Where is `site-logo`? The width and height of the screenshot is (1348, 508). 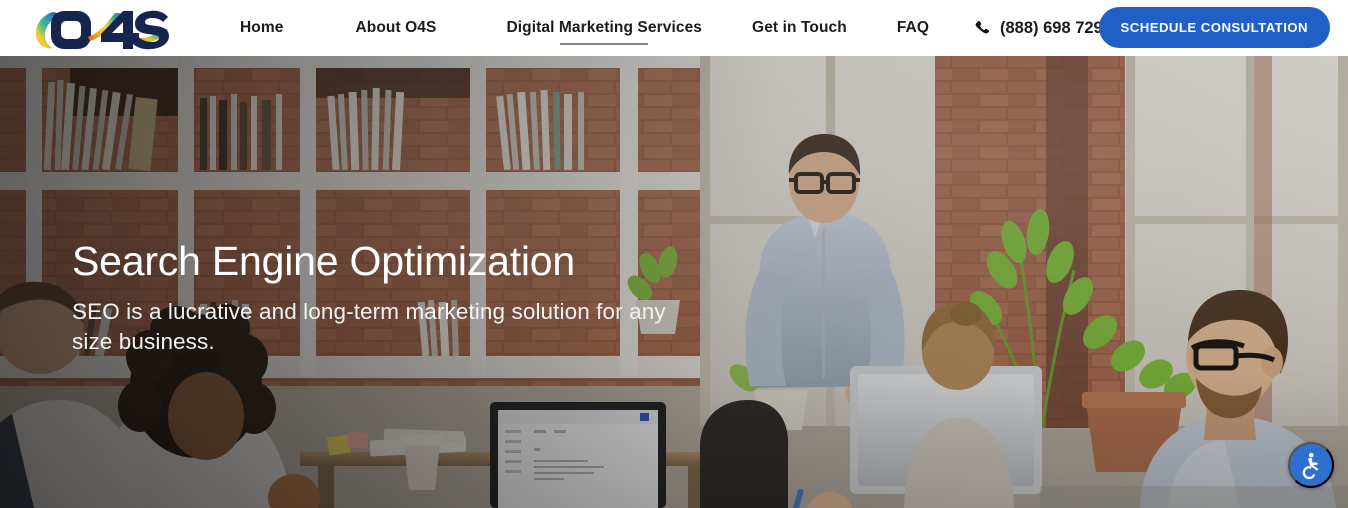 site-logo is located at coordinates (102, 28).